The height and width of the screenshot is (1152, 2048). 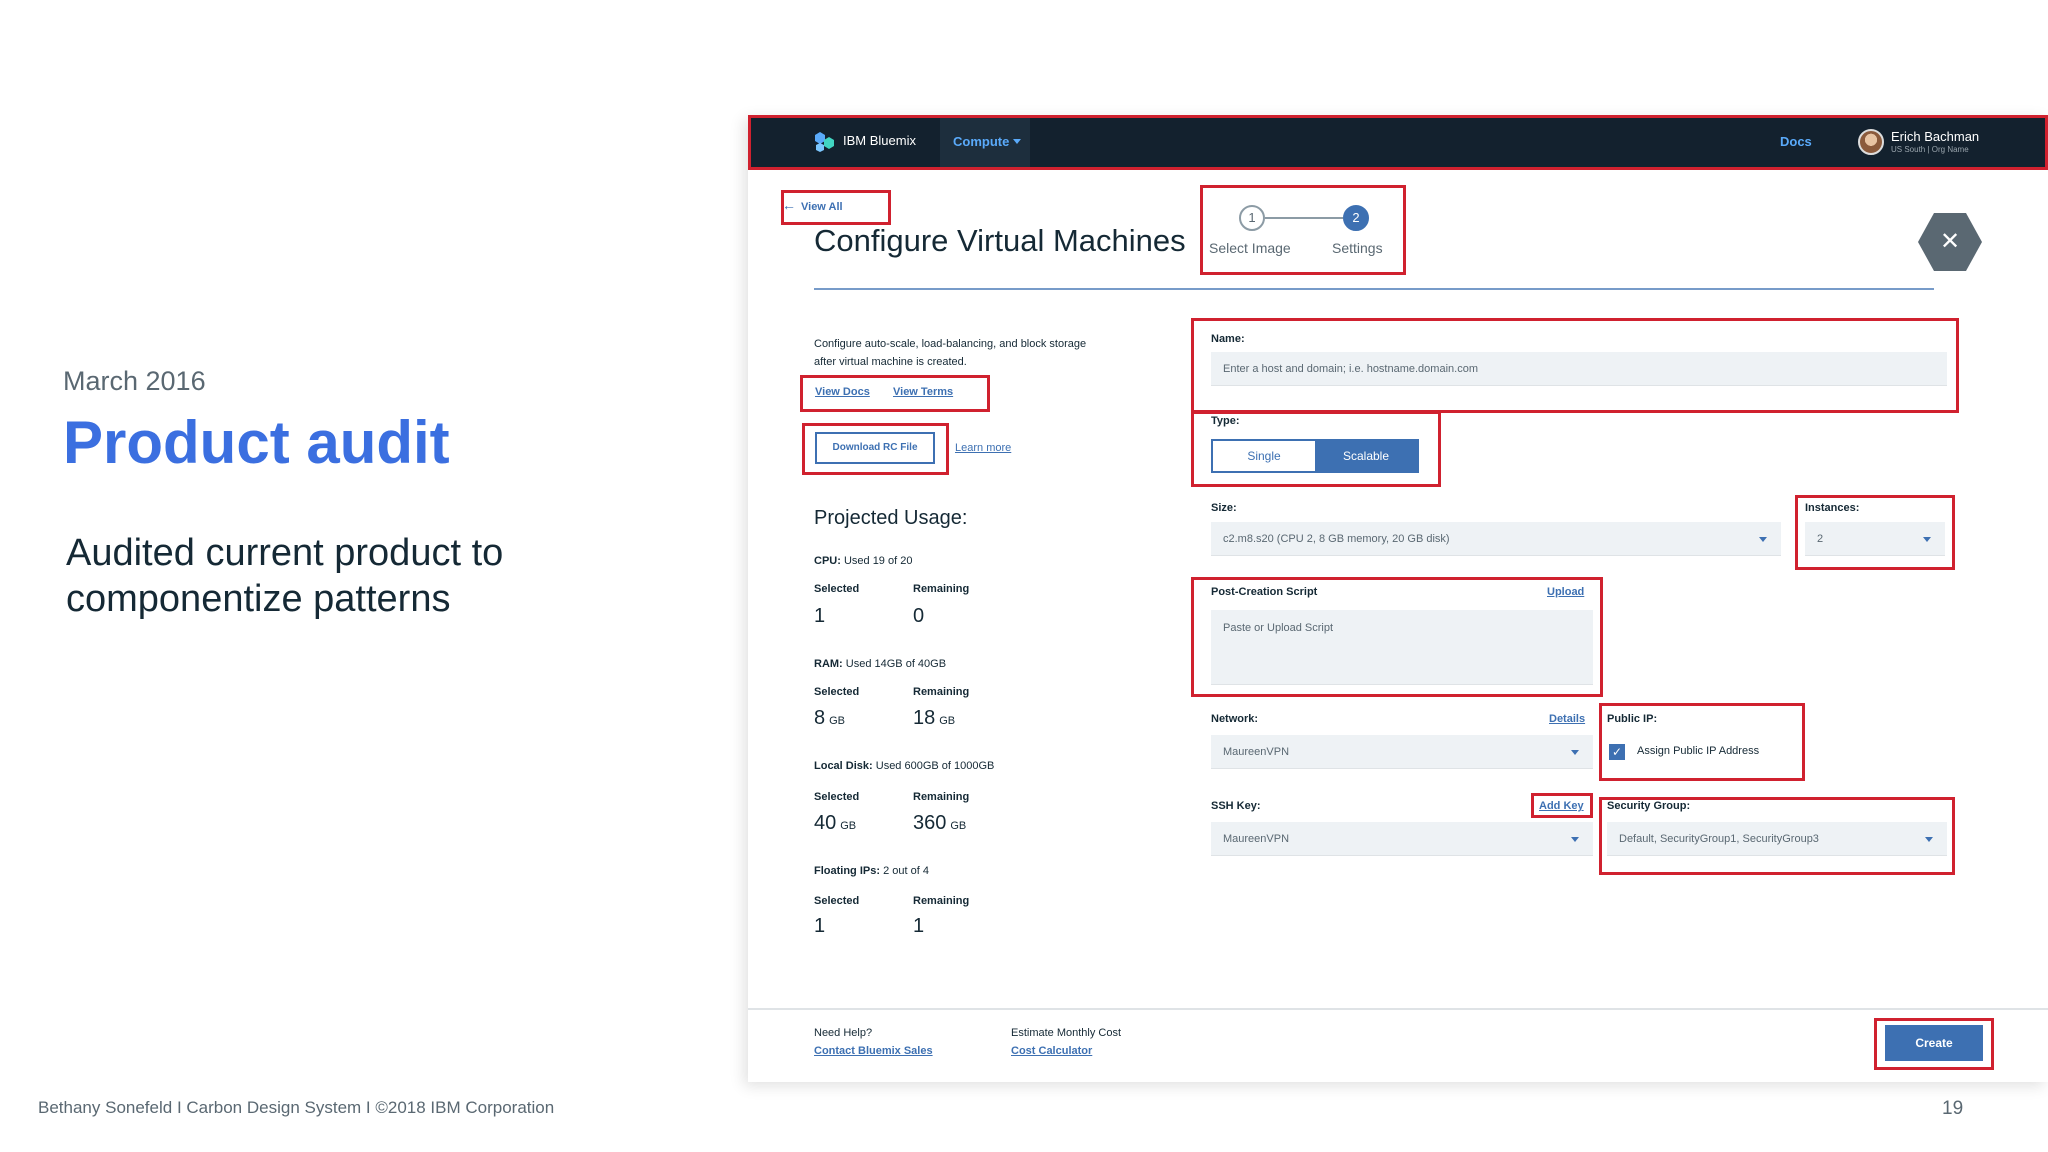 What do you see at coordinates (940, 823) in the screenshot?
I see `disk-remaining-value: 360 GB` at bounding box center [940, 823].